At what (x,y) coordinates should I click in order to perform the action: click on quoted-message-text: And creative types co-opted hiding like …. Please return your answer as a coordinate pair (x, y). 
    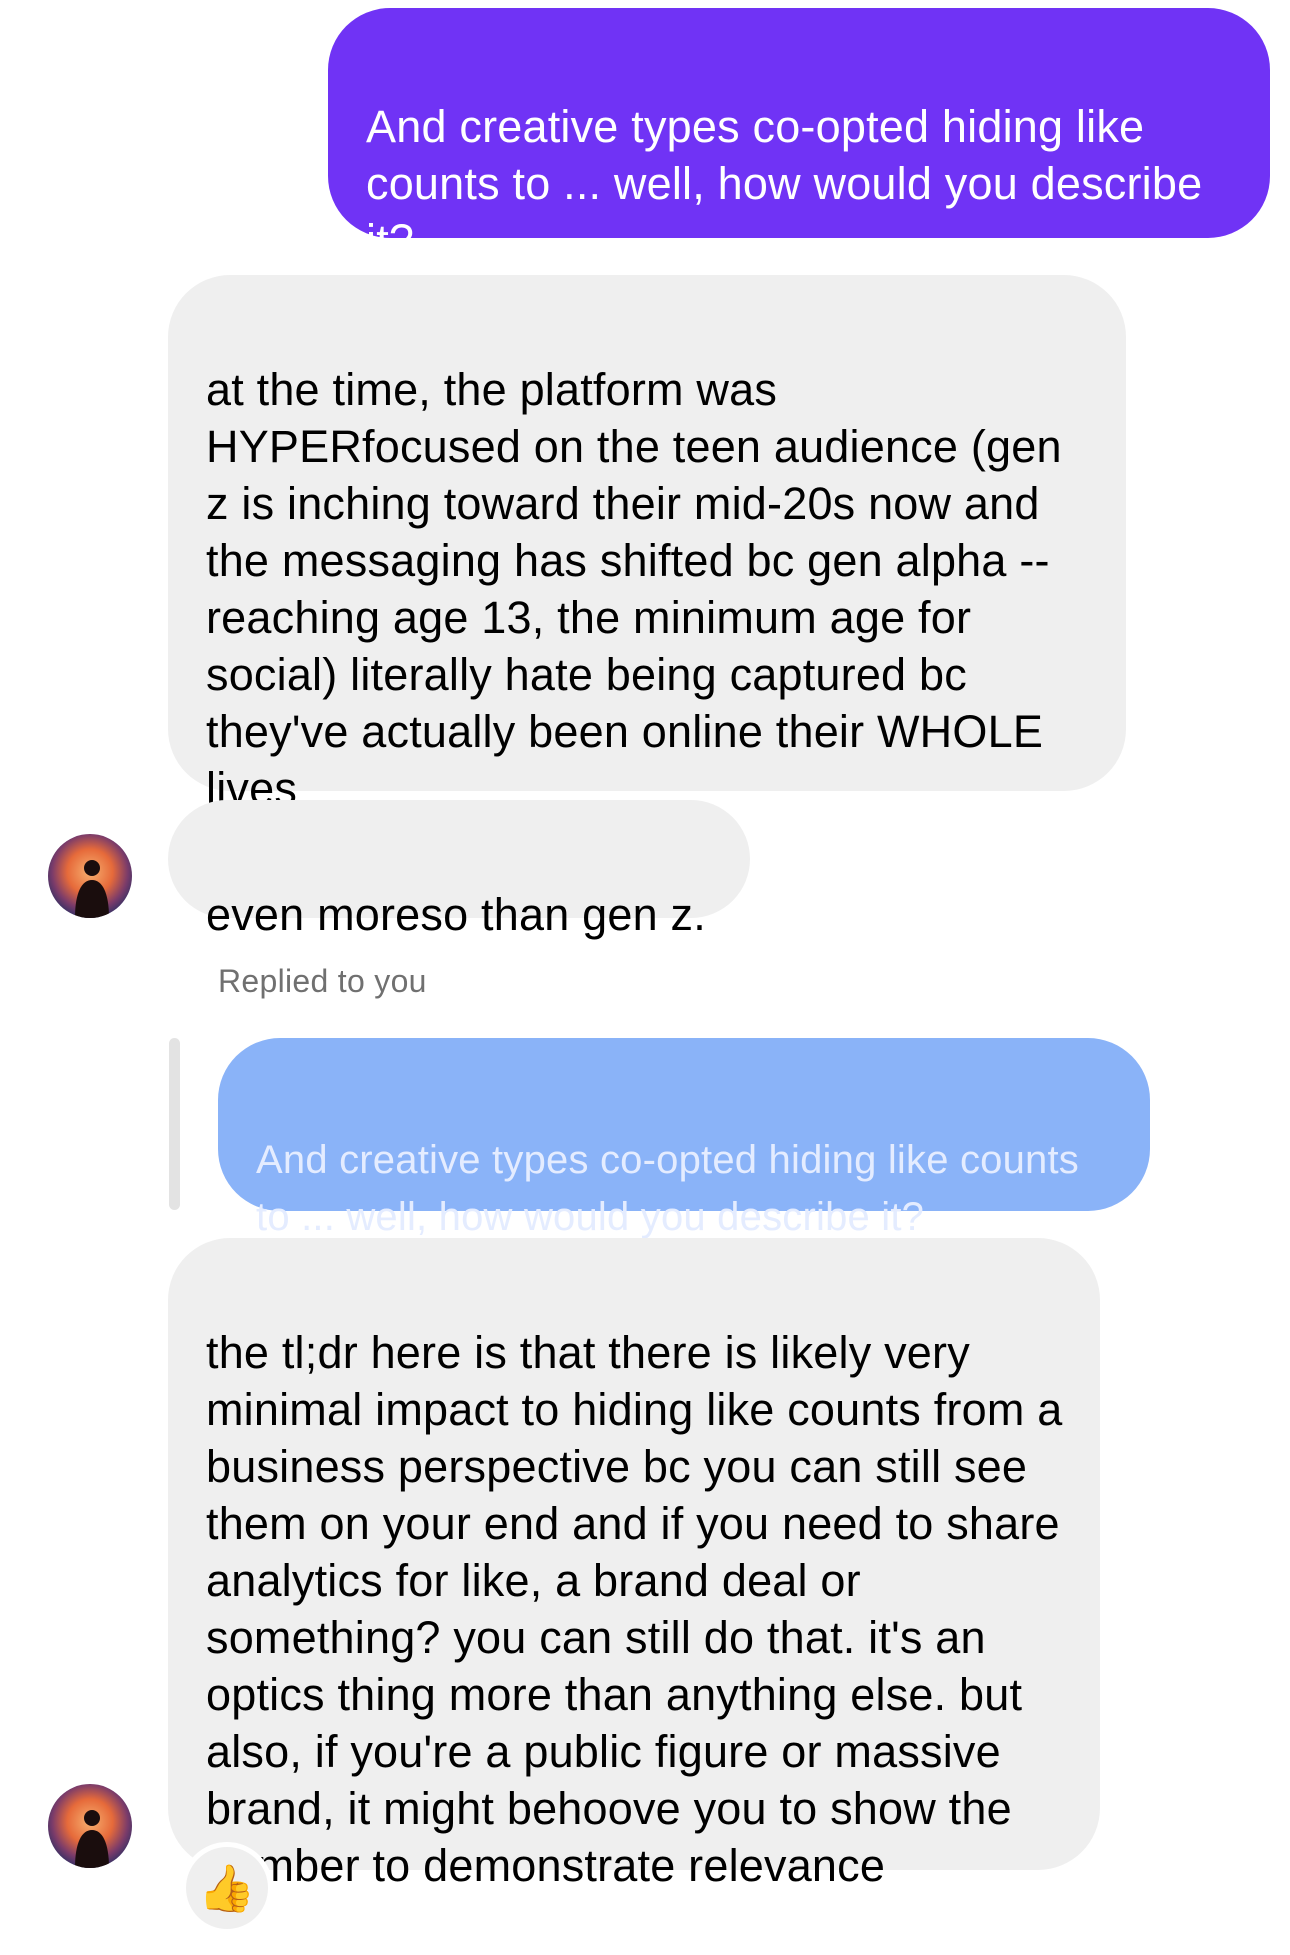
    Looking at the image, I should click on (668, 1188).